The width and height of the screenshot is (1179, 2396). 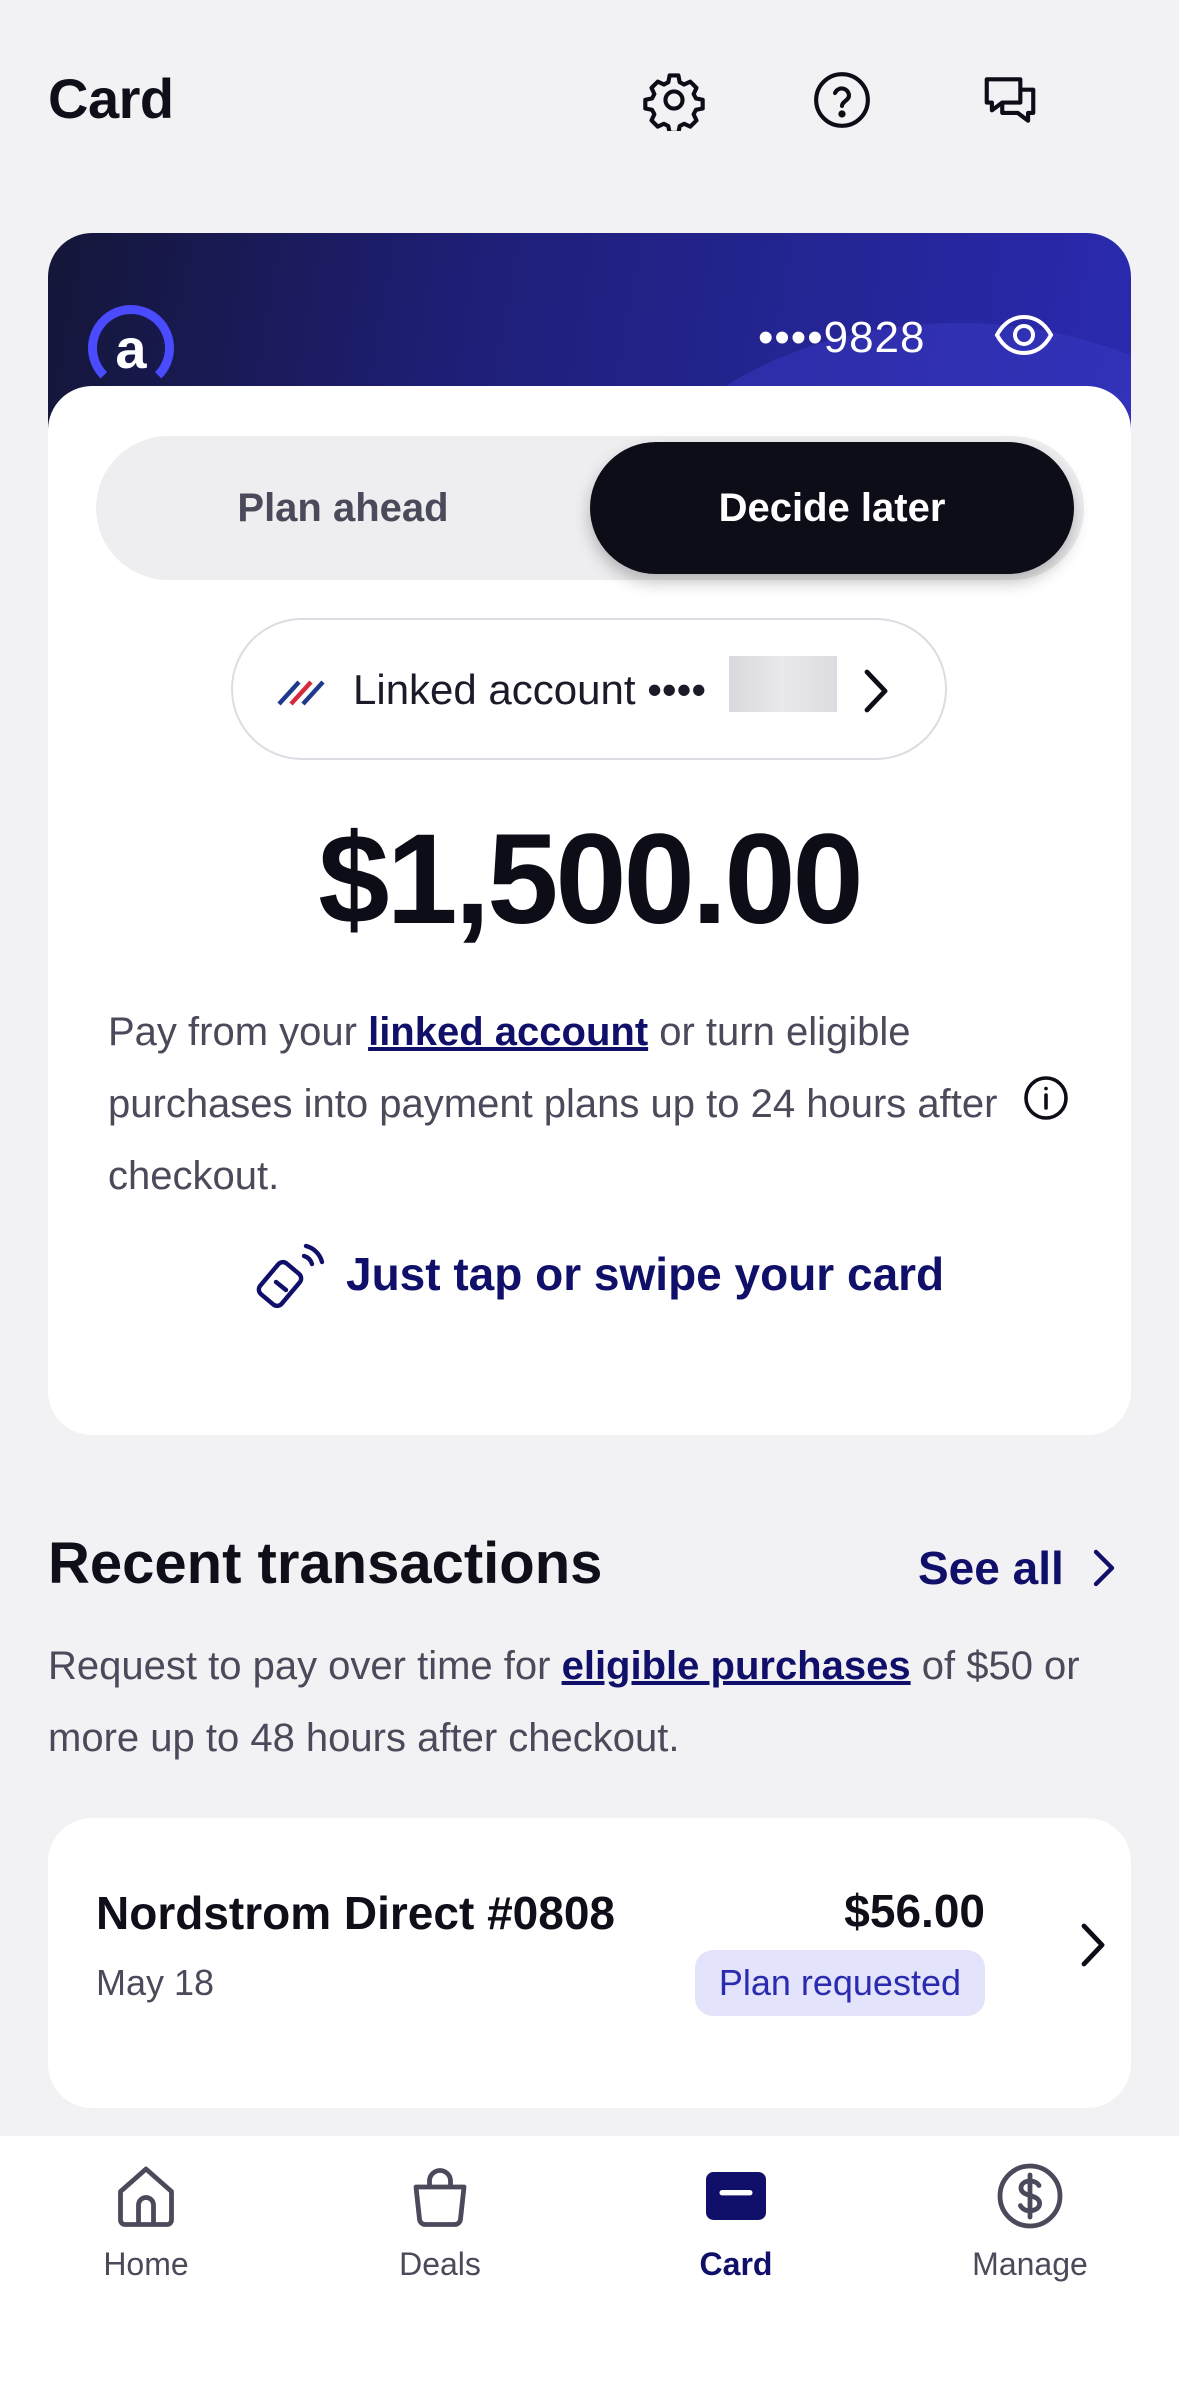 I want to click on tap-to-pay-row: Just tap or swipe your card, so click(x=600, y=1274).